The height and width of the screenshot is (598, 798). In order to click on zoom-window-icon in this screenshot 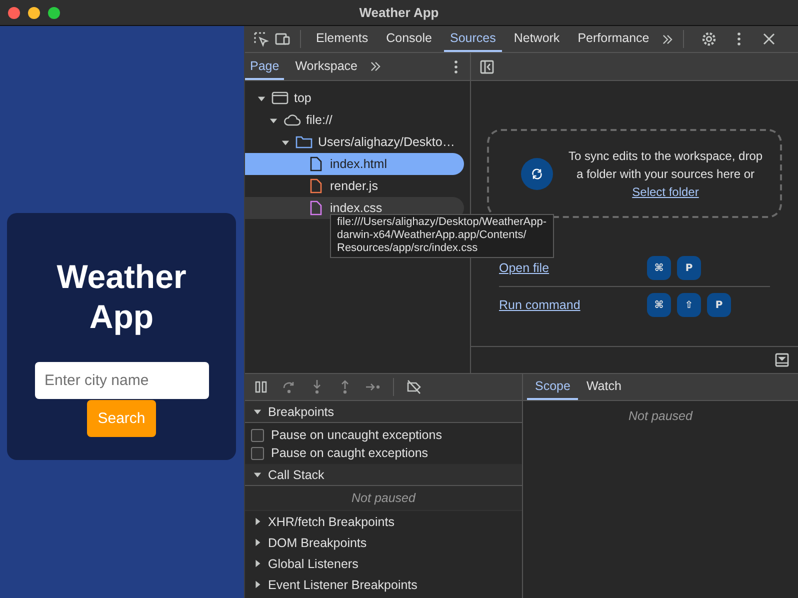, I will do `click(54, 12)`.